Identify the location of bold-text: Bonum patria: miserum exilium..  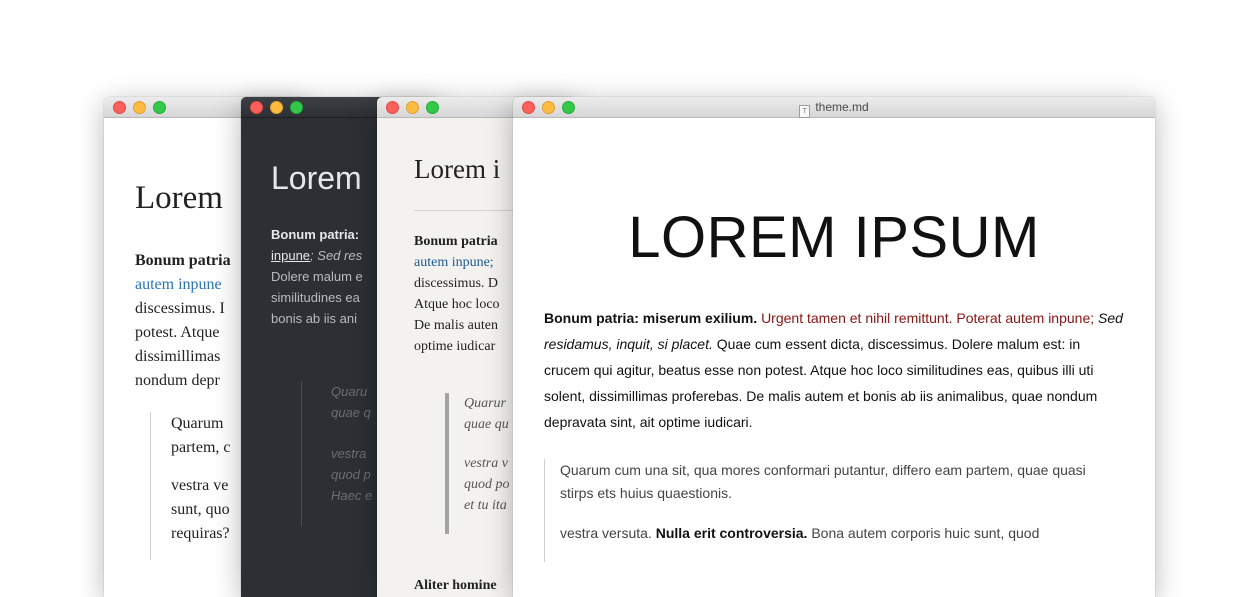
(651, 318).